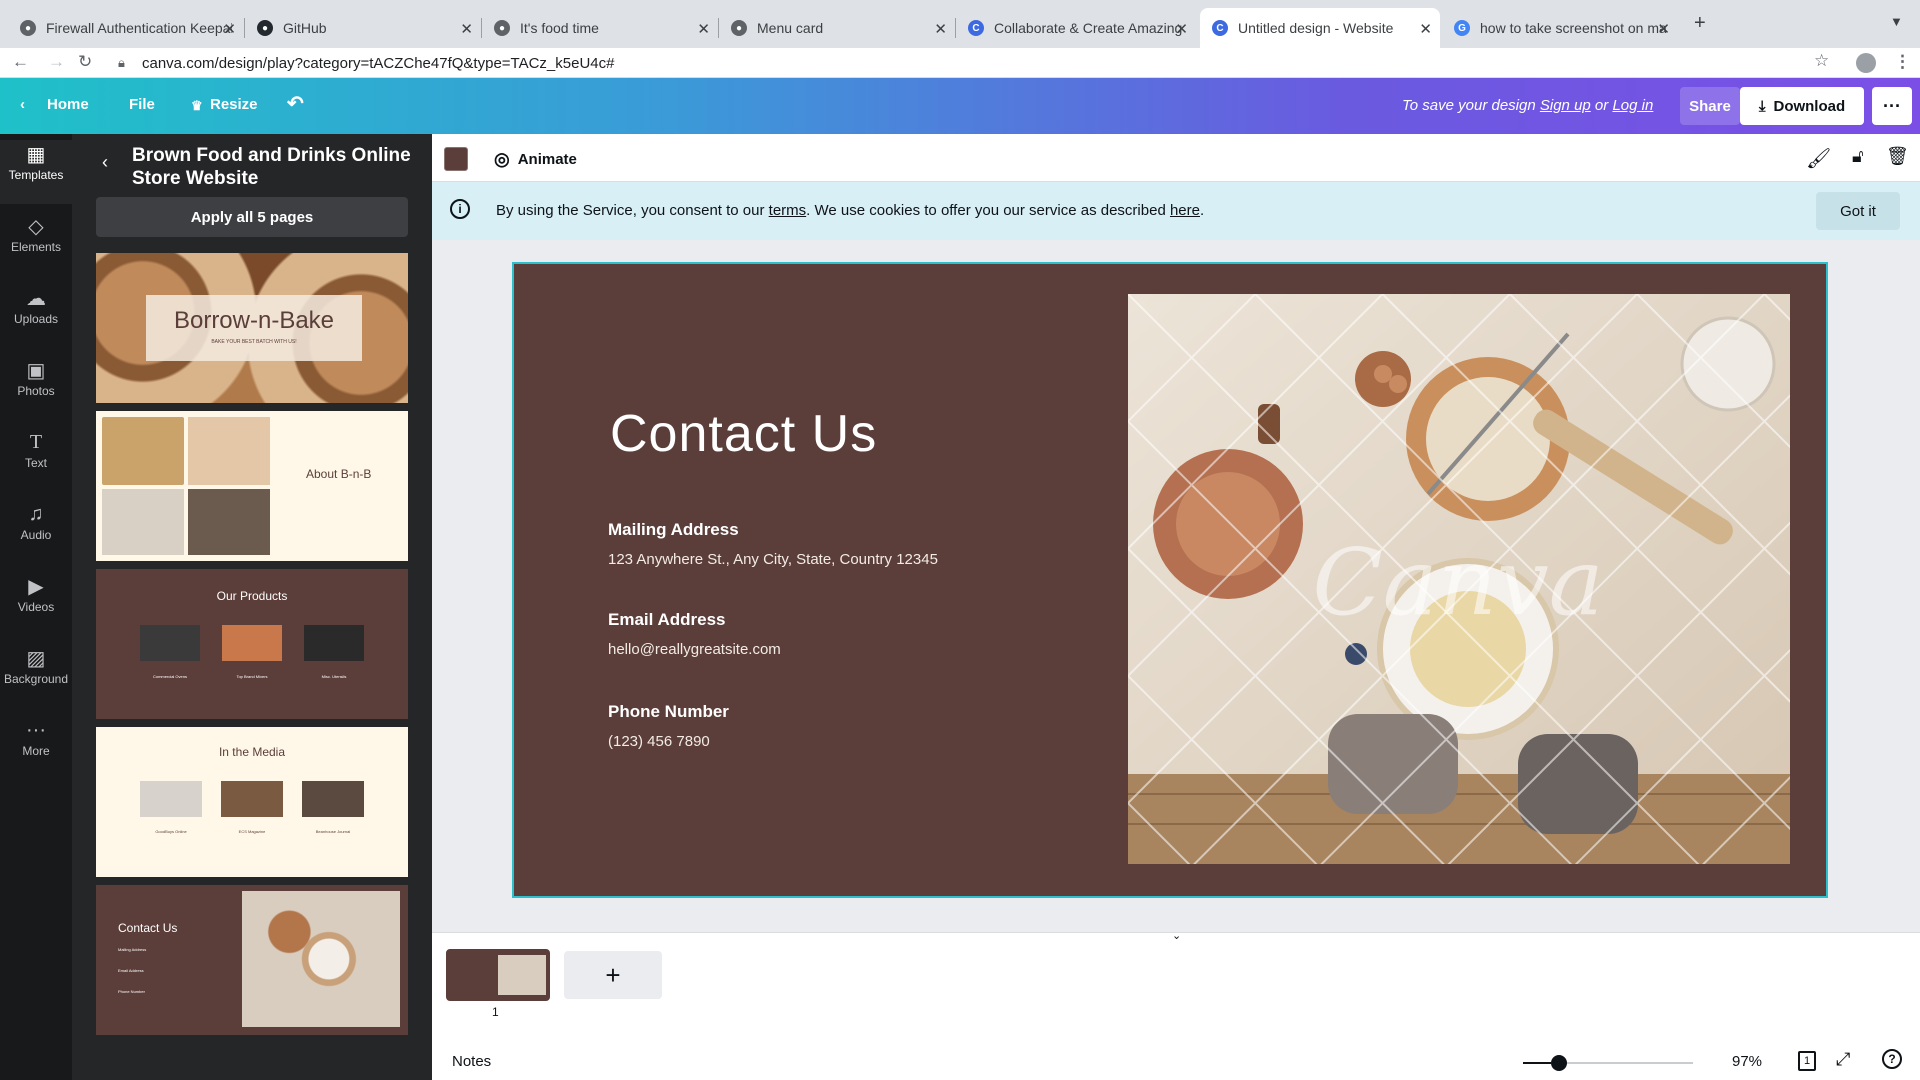 The image size is (1920, 1080). Describe the element at coordinates (36, 604) in the screenshot. I see `rail-item-videos: ▶ Videos` at that location.